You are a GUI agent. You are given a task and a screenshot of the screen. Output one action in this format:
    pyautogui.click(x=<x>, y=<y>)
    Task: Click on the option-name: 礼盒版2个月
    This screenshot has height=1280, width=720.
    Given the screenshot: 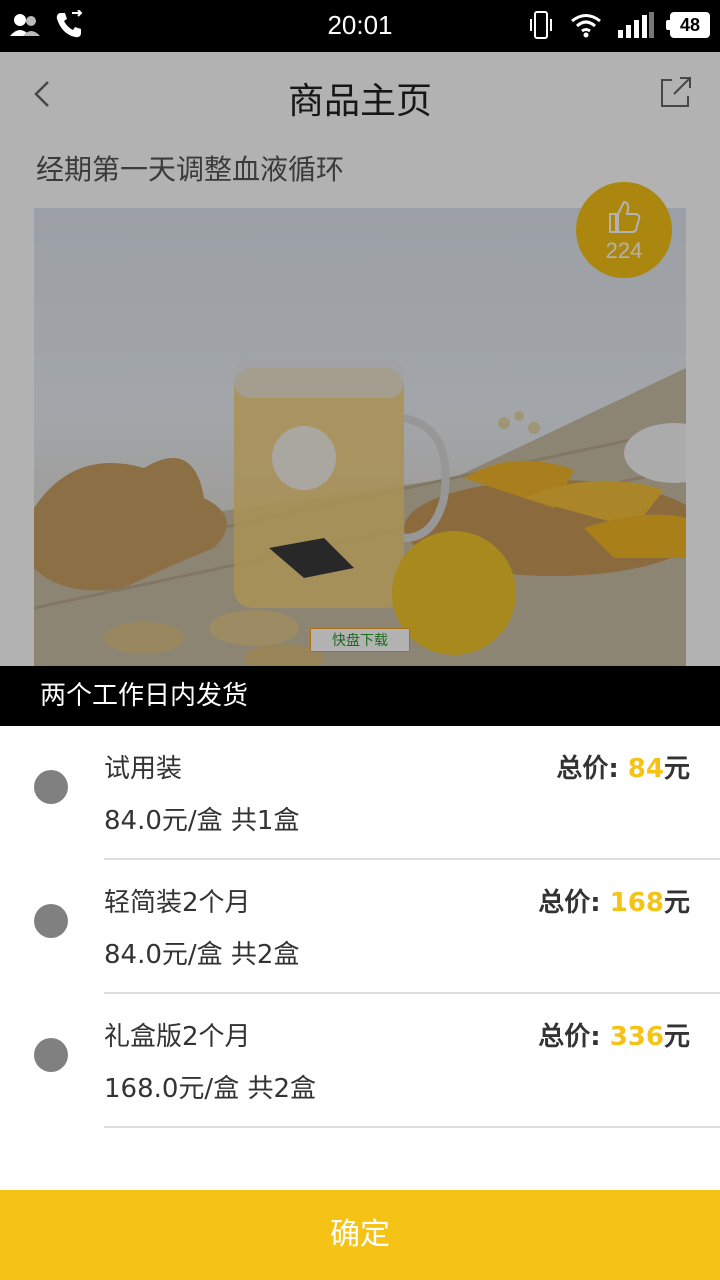 What is the action you would take?
    pyautogui.click(x=177, y=1037)
    